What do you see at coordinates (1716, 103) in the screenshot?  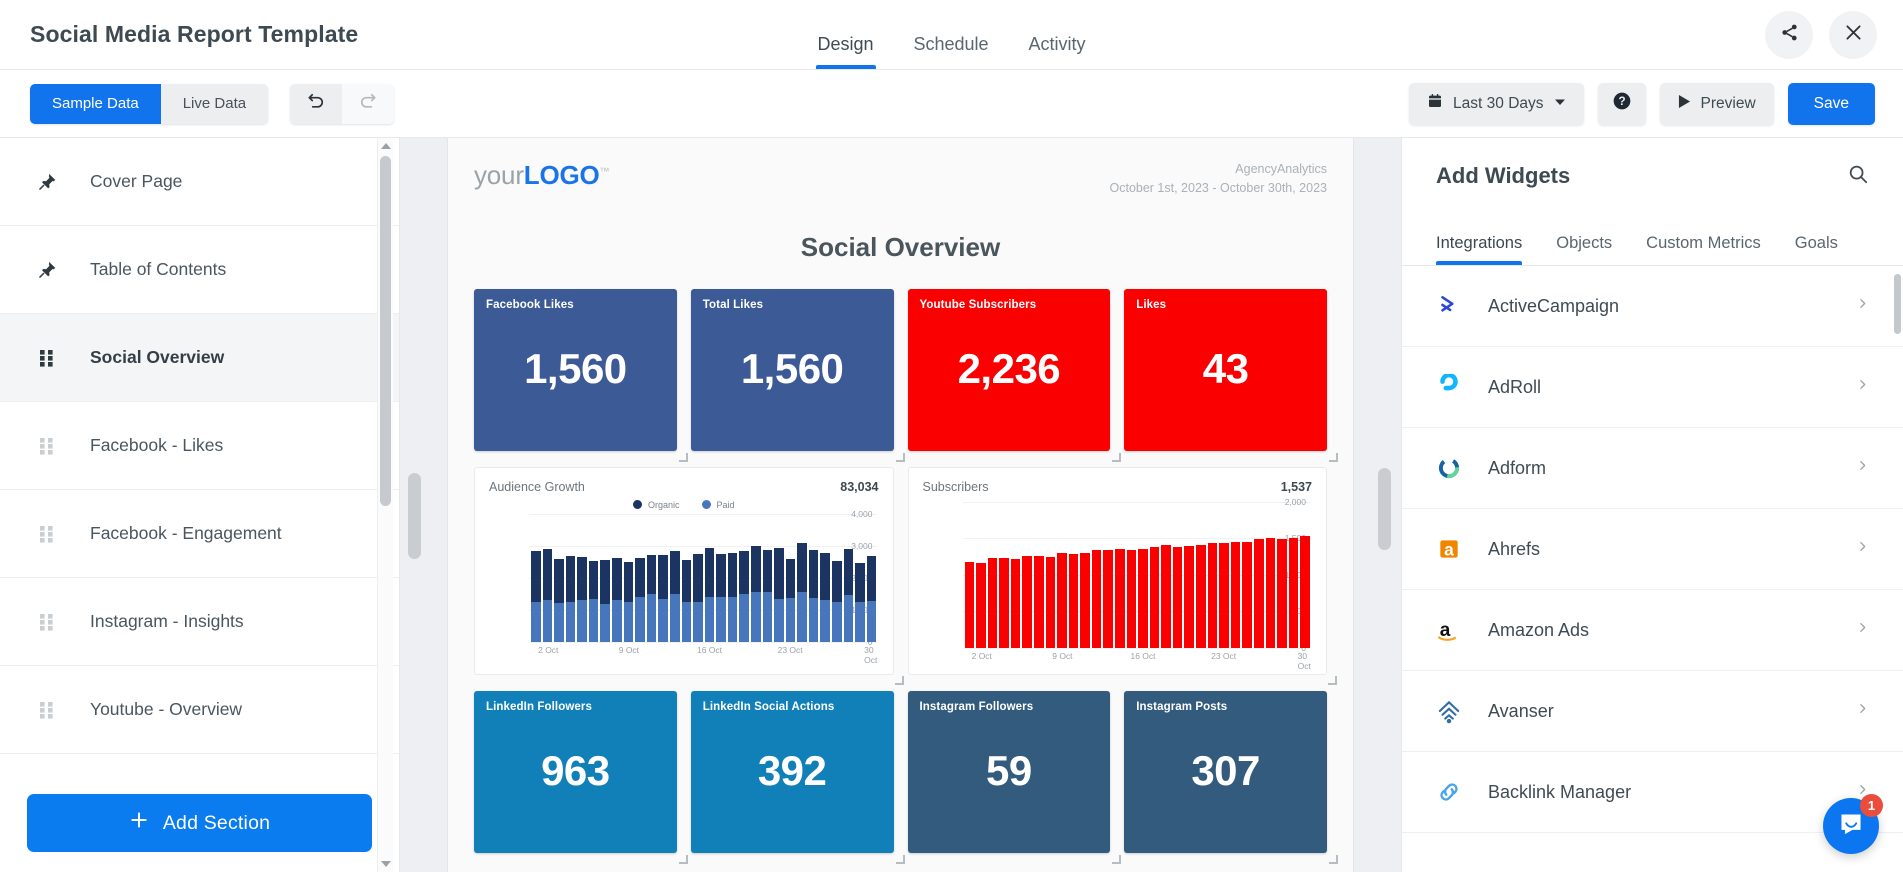 I see `preview-button: Preview` at bounding box center [1716, 103].